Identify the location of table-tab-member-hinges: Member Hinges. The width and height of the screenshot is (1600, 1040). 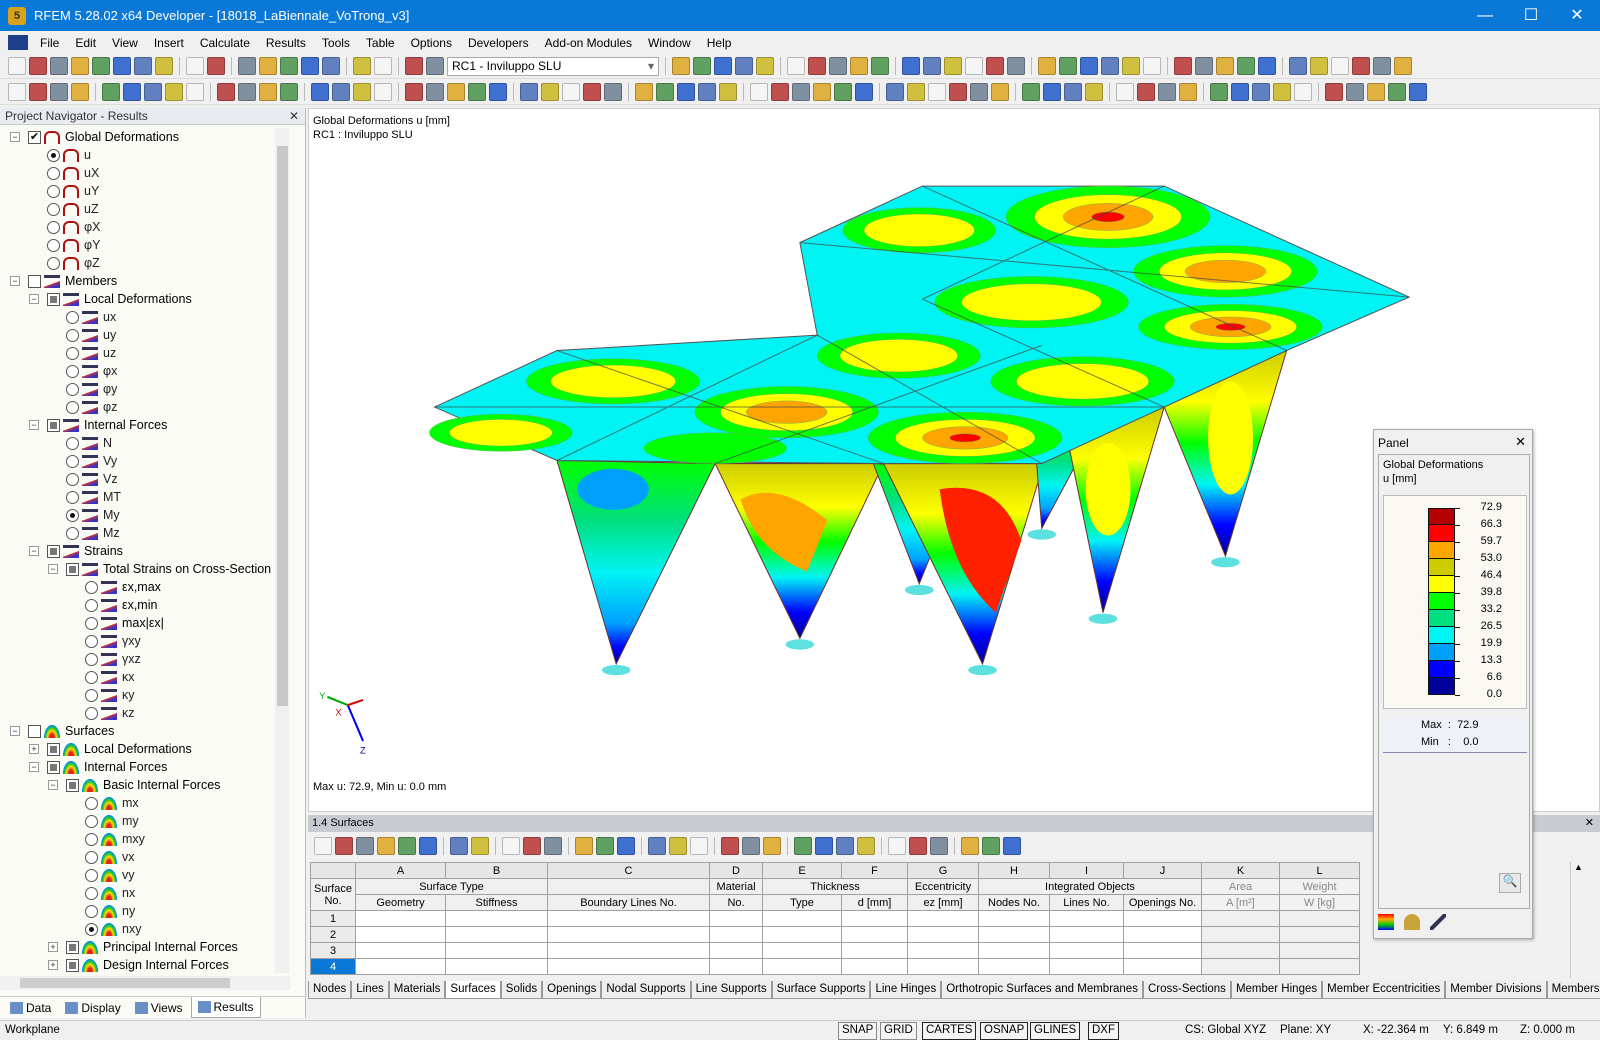
(1276, 990).